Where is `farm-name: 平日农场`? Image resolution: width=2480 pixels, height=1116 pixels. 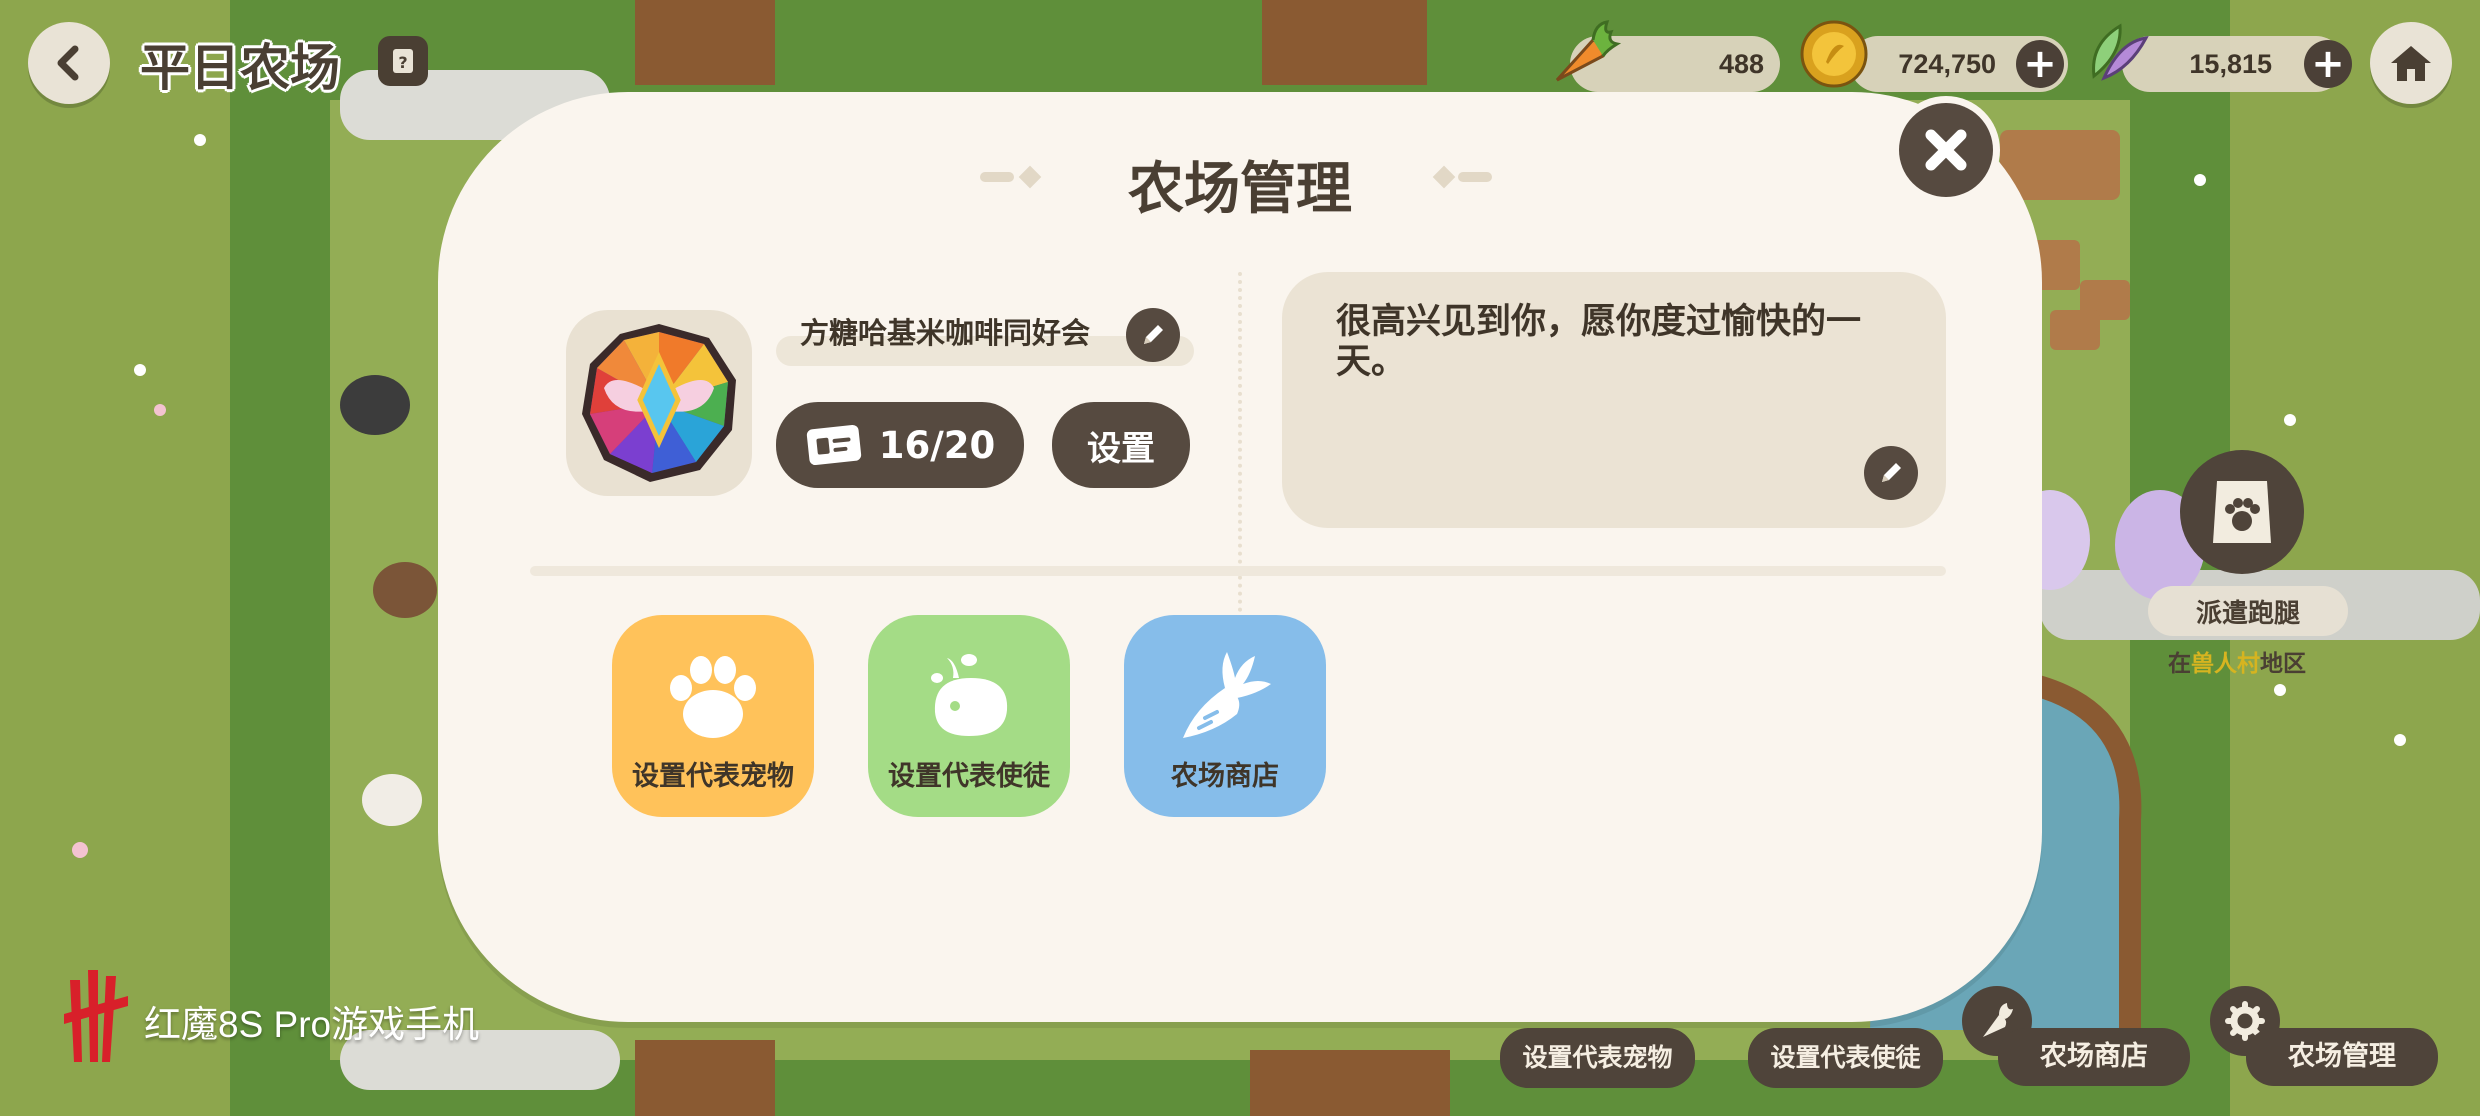
farm-name: 平日农场 is located at coordinates (240, 68).